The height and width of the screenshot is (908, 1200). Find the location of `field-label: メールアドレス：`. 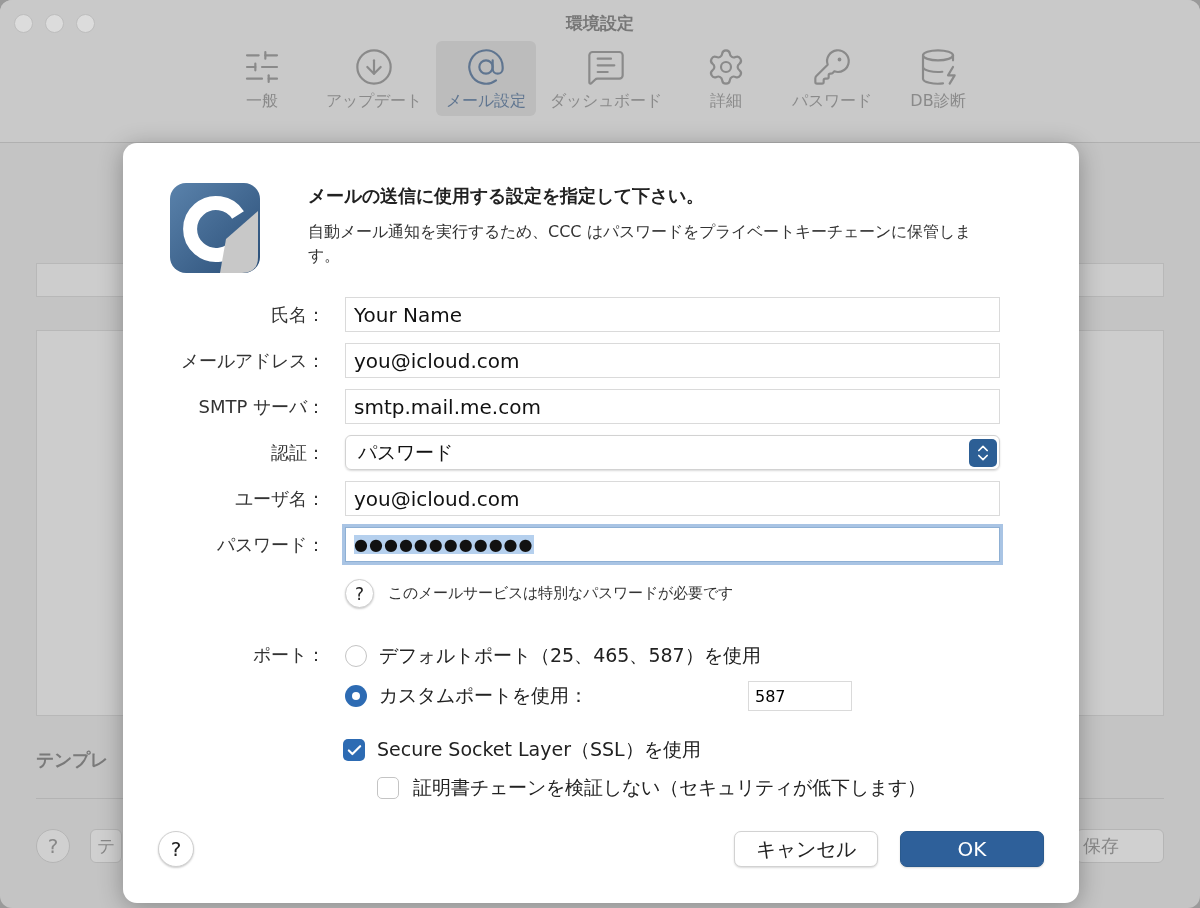

field-label: メールアドレス： is located at coordinates (252, 360).